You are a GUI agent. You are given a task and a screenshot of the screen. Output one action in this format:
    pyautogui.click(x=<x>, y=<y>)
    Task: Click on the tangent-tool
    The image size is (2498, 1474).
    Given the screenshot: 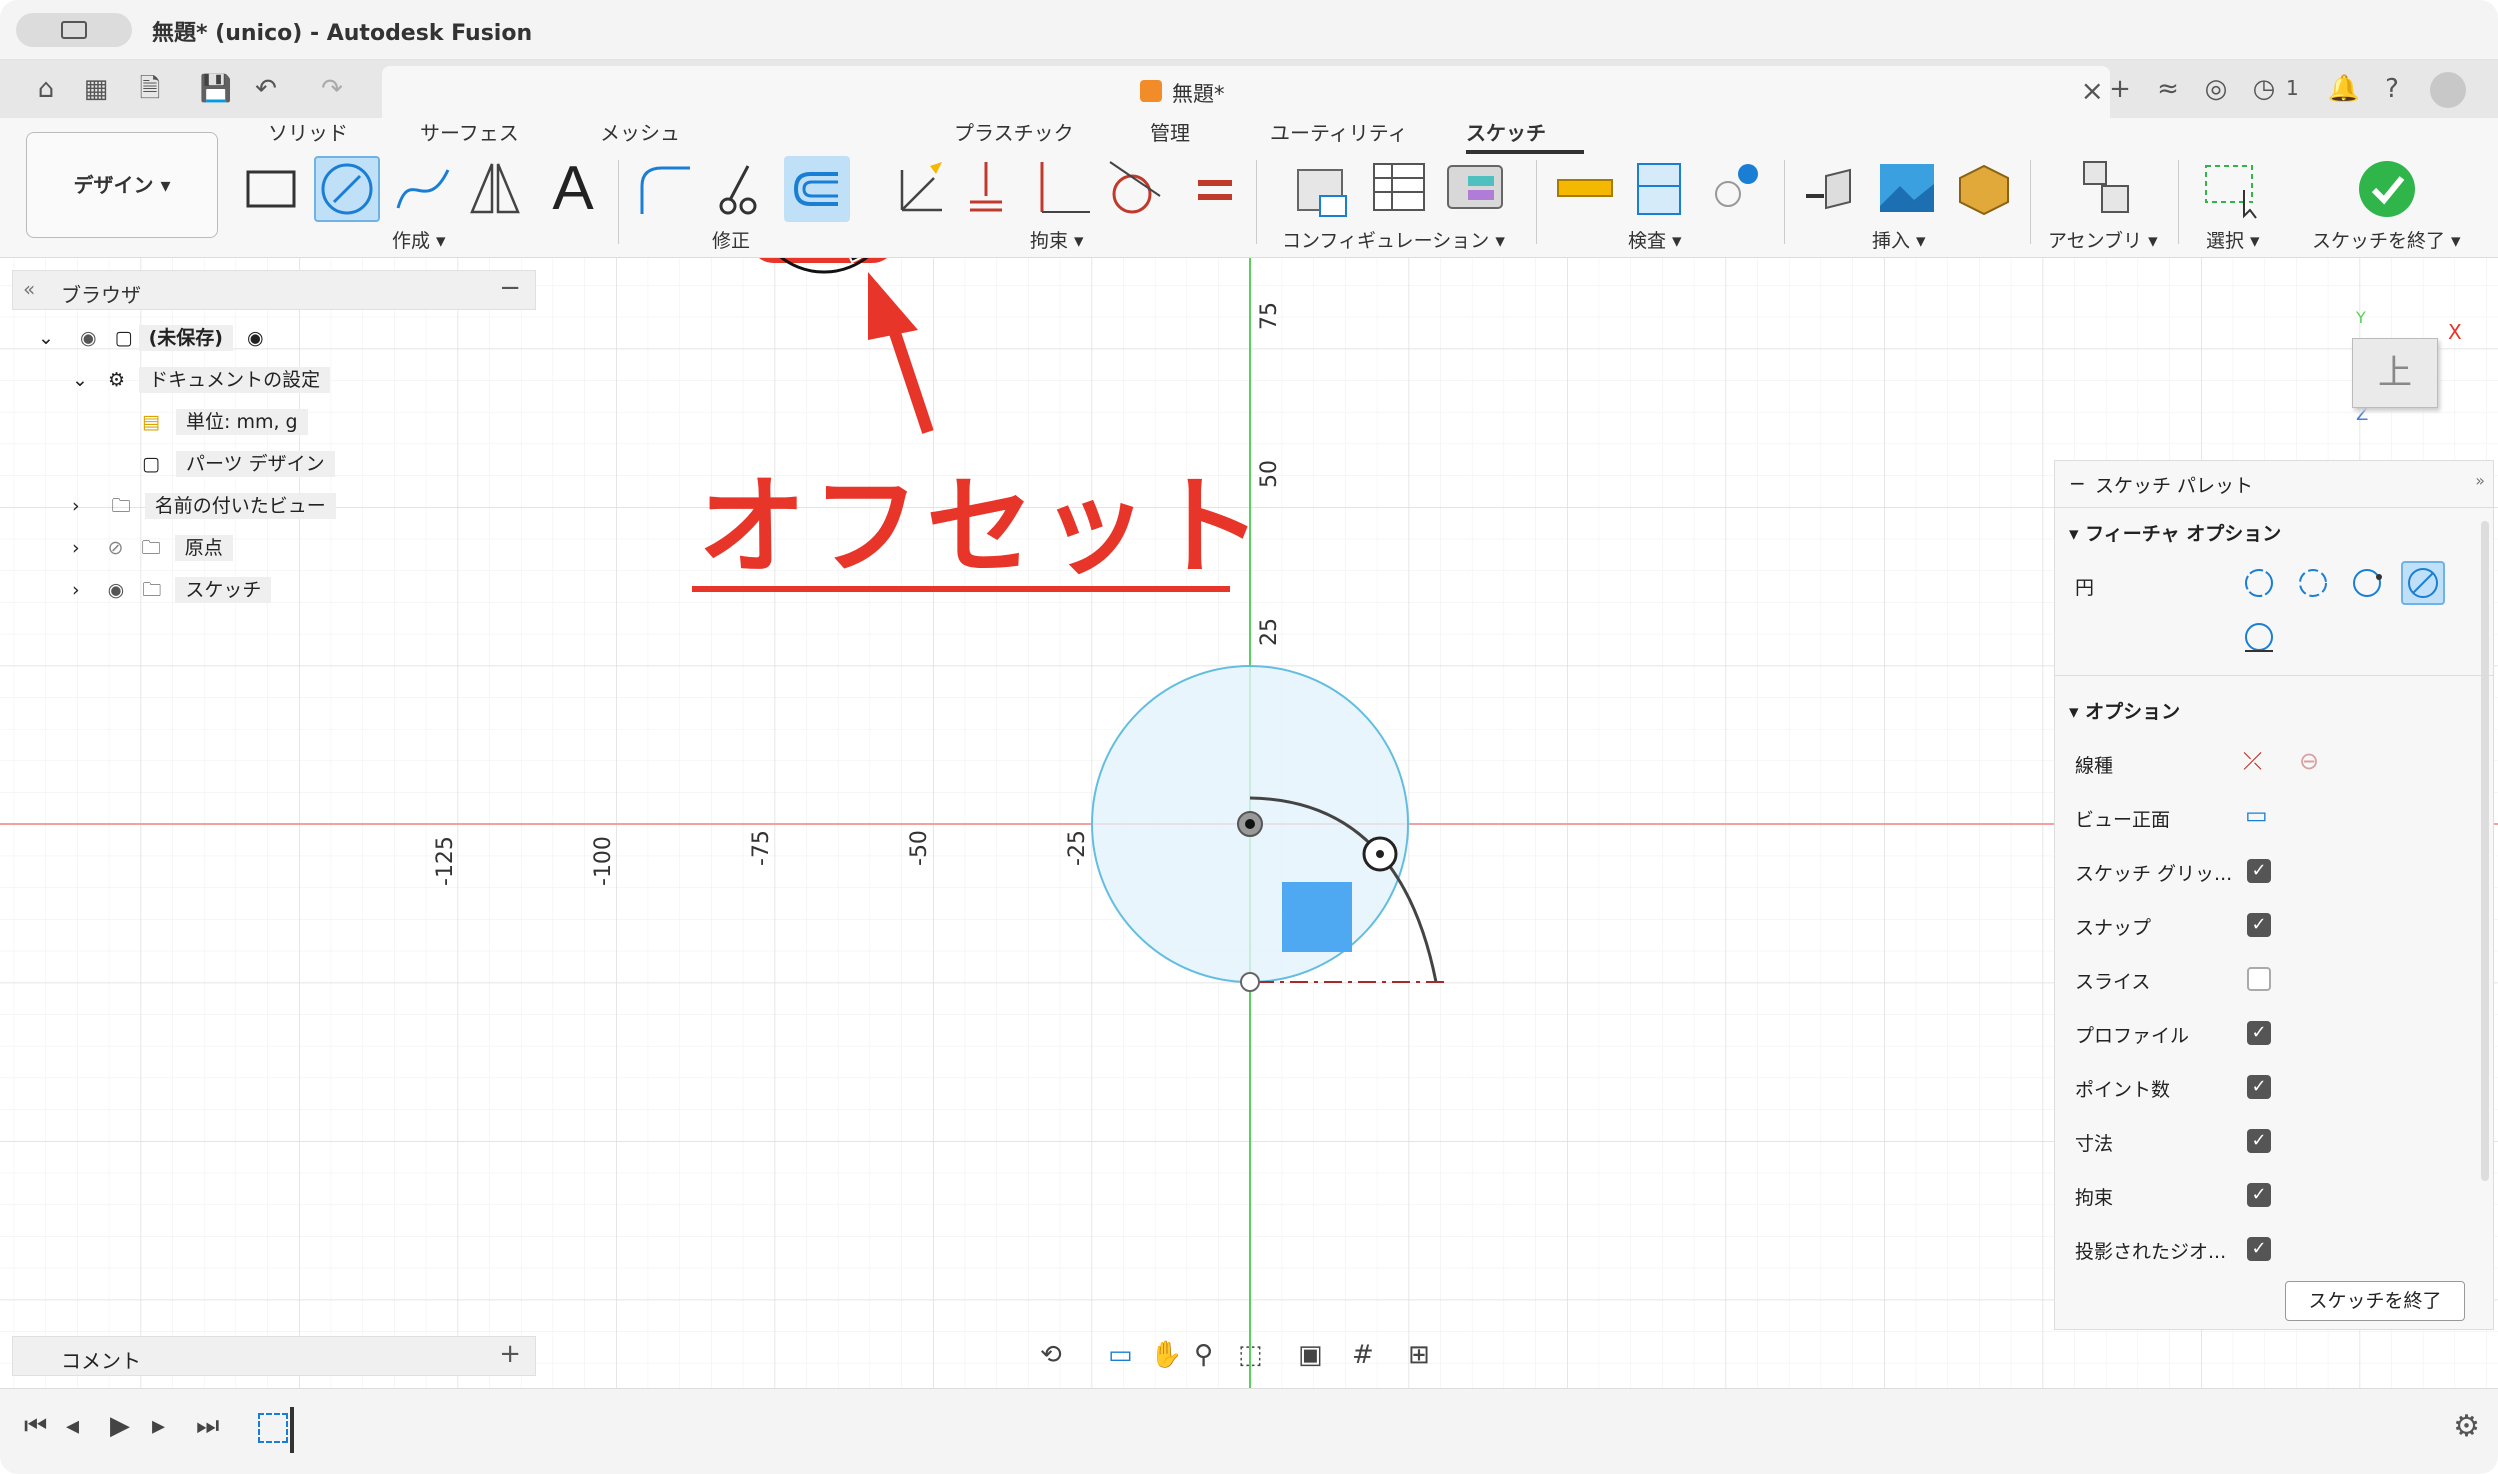 What is the action you would take?
    pyautogui.click(x=1135, y=189)
    